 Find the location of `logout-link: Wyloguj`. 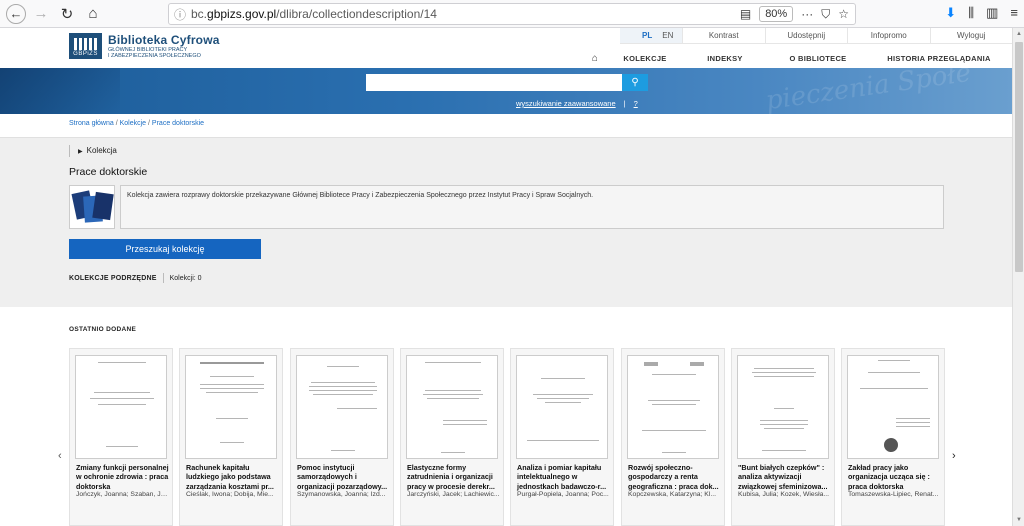

logout-link: Wyloguj is located at coordinates (971, 35).